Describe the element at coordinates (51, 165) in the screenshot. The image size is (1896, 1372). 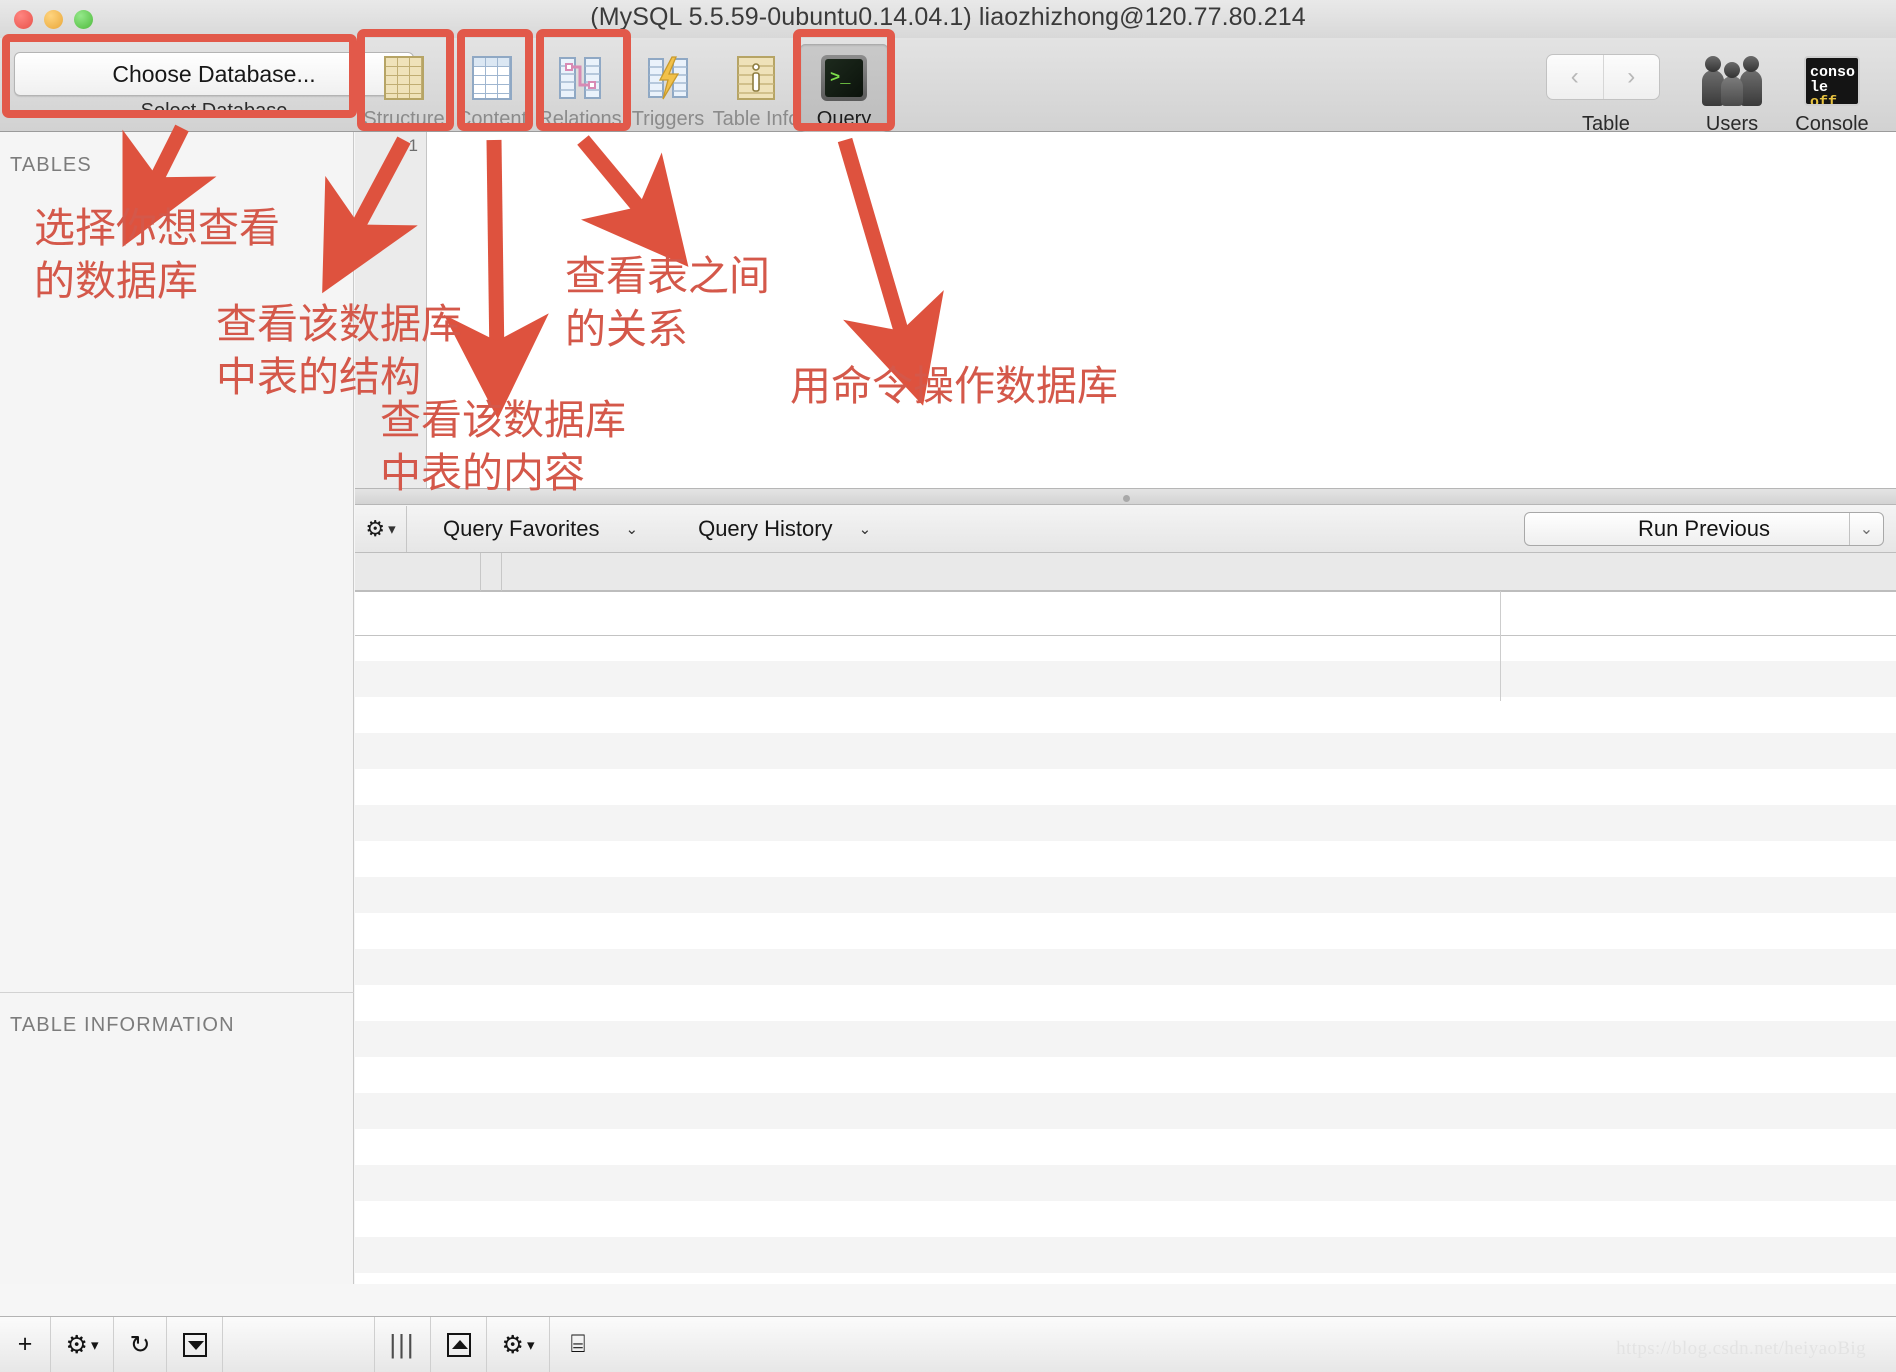
I see `tables-section-header: TABLES` at that location.